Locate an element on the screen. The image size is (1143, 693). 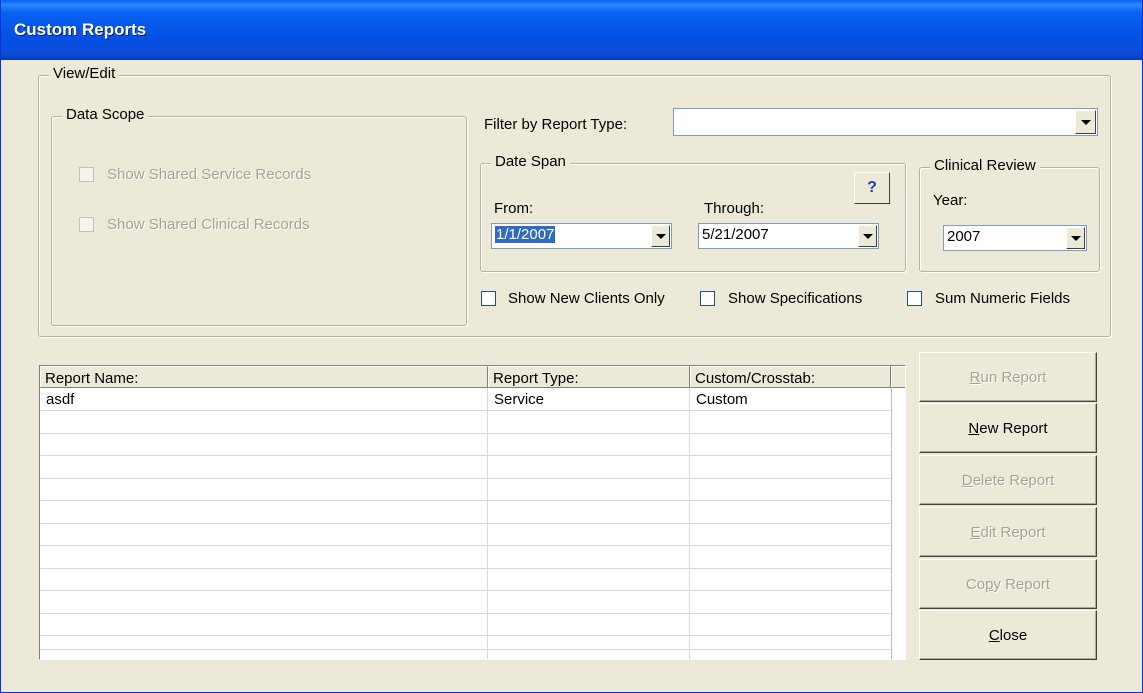
from-date-select: 1/1/2007 is located at coordinates (581, 236).